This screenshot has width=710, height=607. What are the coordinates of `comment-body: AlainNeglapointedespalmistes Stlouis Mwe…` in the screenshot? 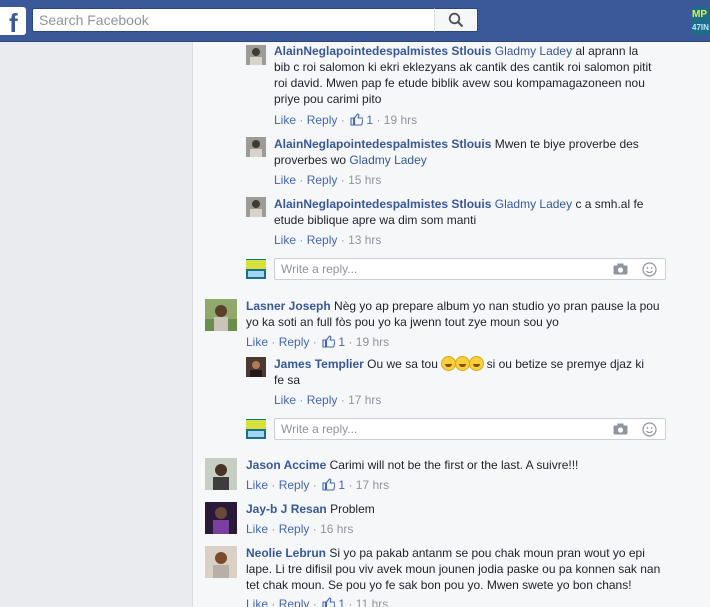 It's located at (464, 152).